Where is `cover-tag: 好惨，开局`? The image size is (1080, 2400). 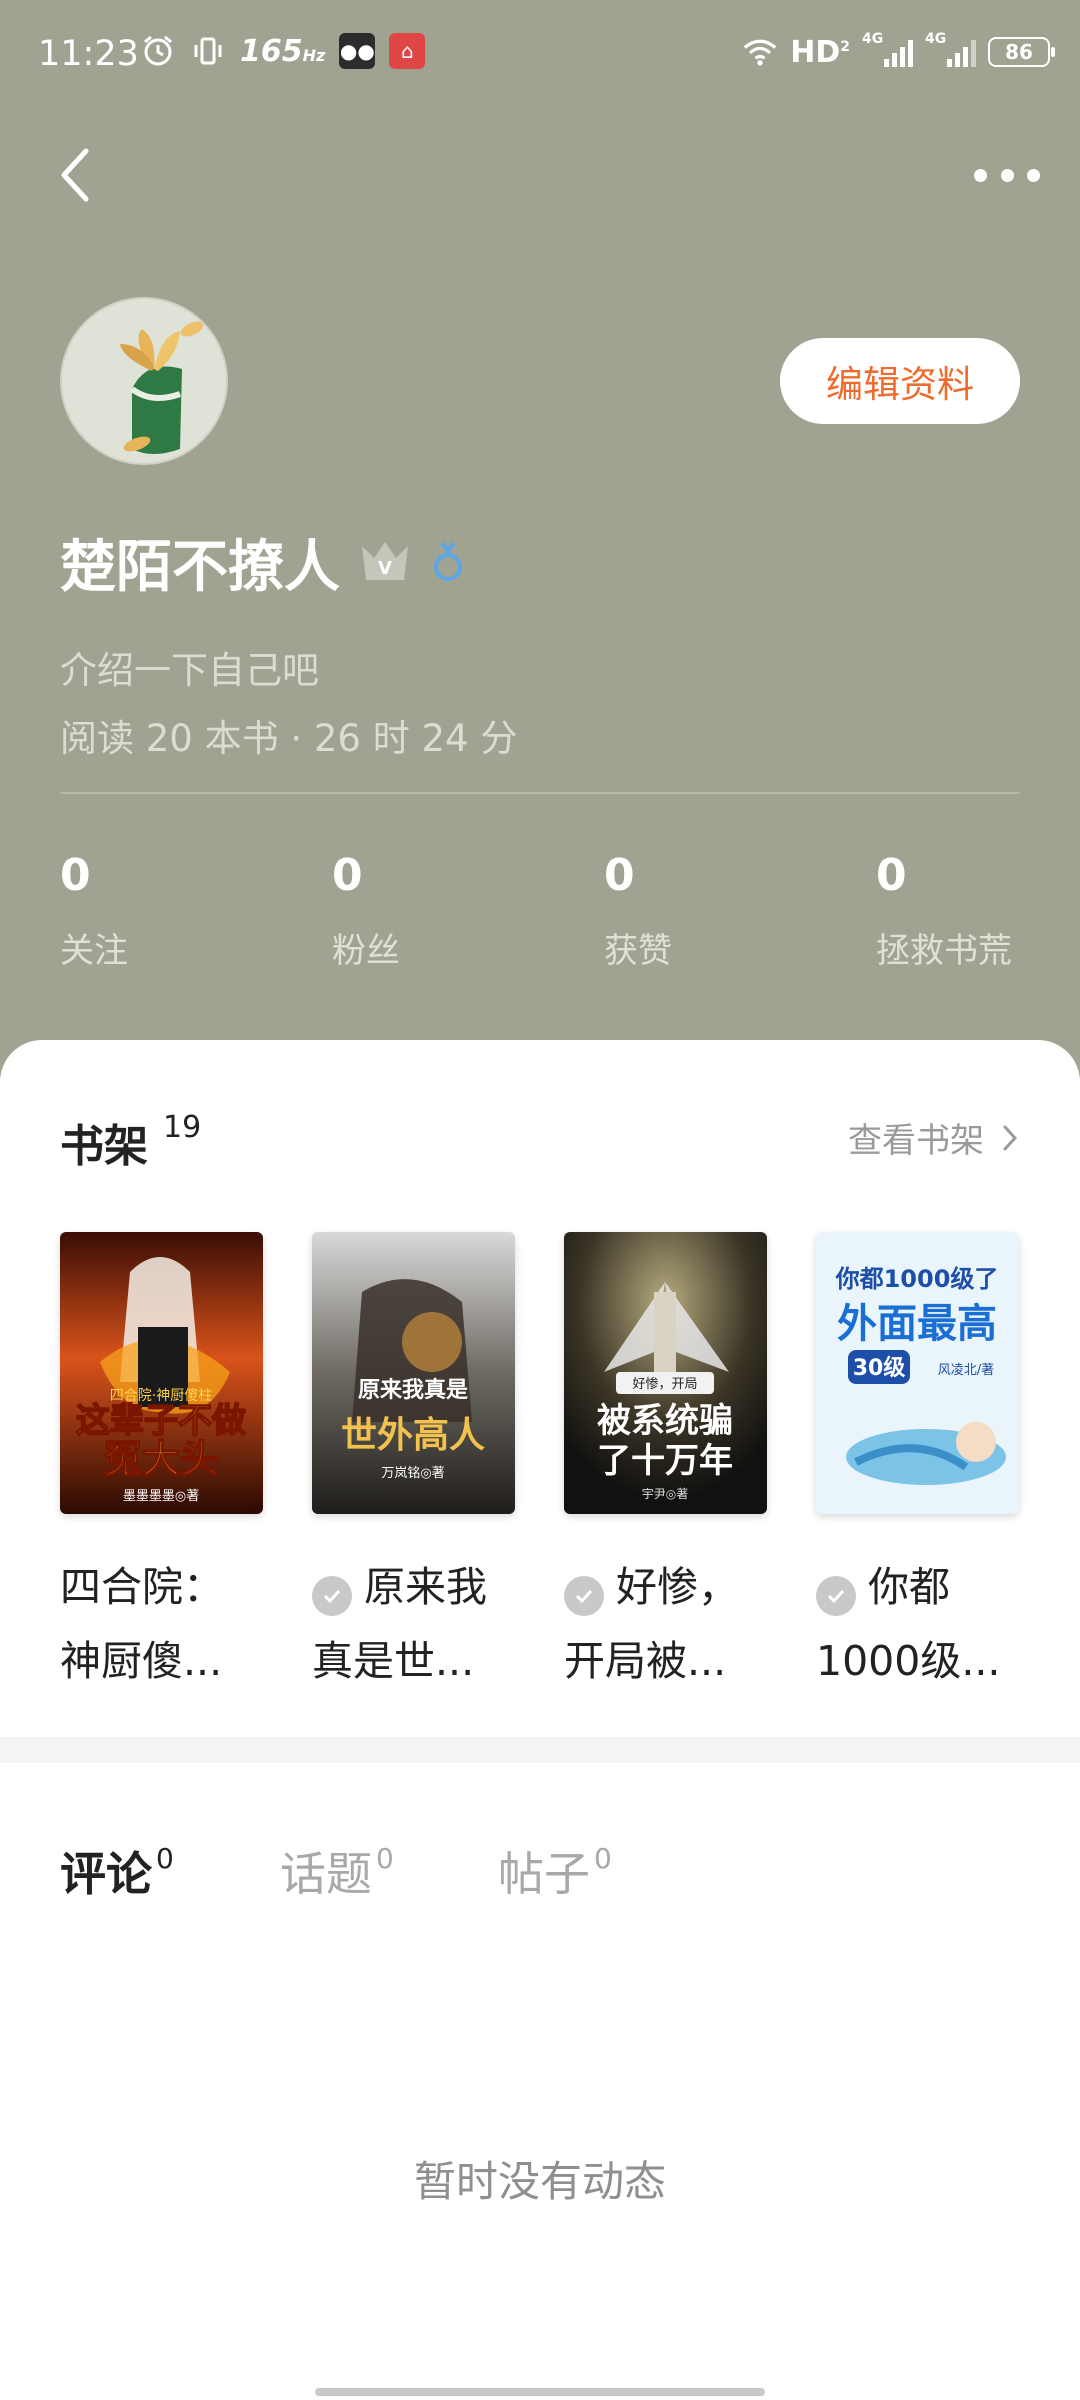
cover-tag: 好惨，开局 is located at coordinates (664, 1384).